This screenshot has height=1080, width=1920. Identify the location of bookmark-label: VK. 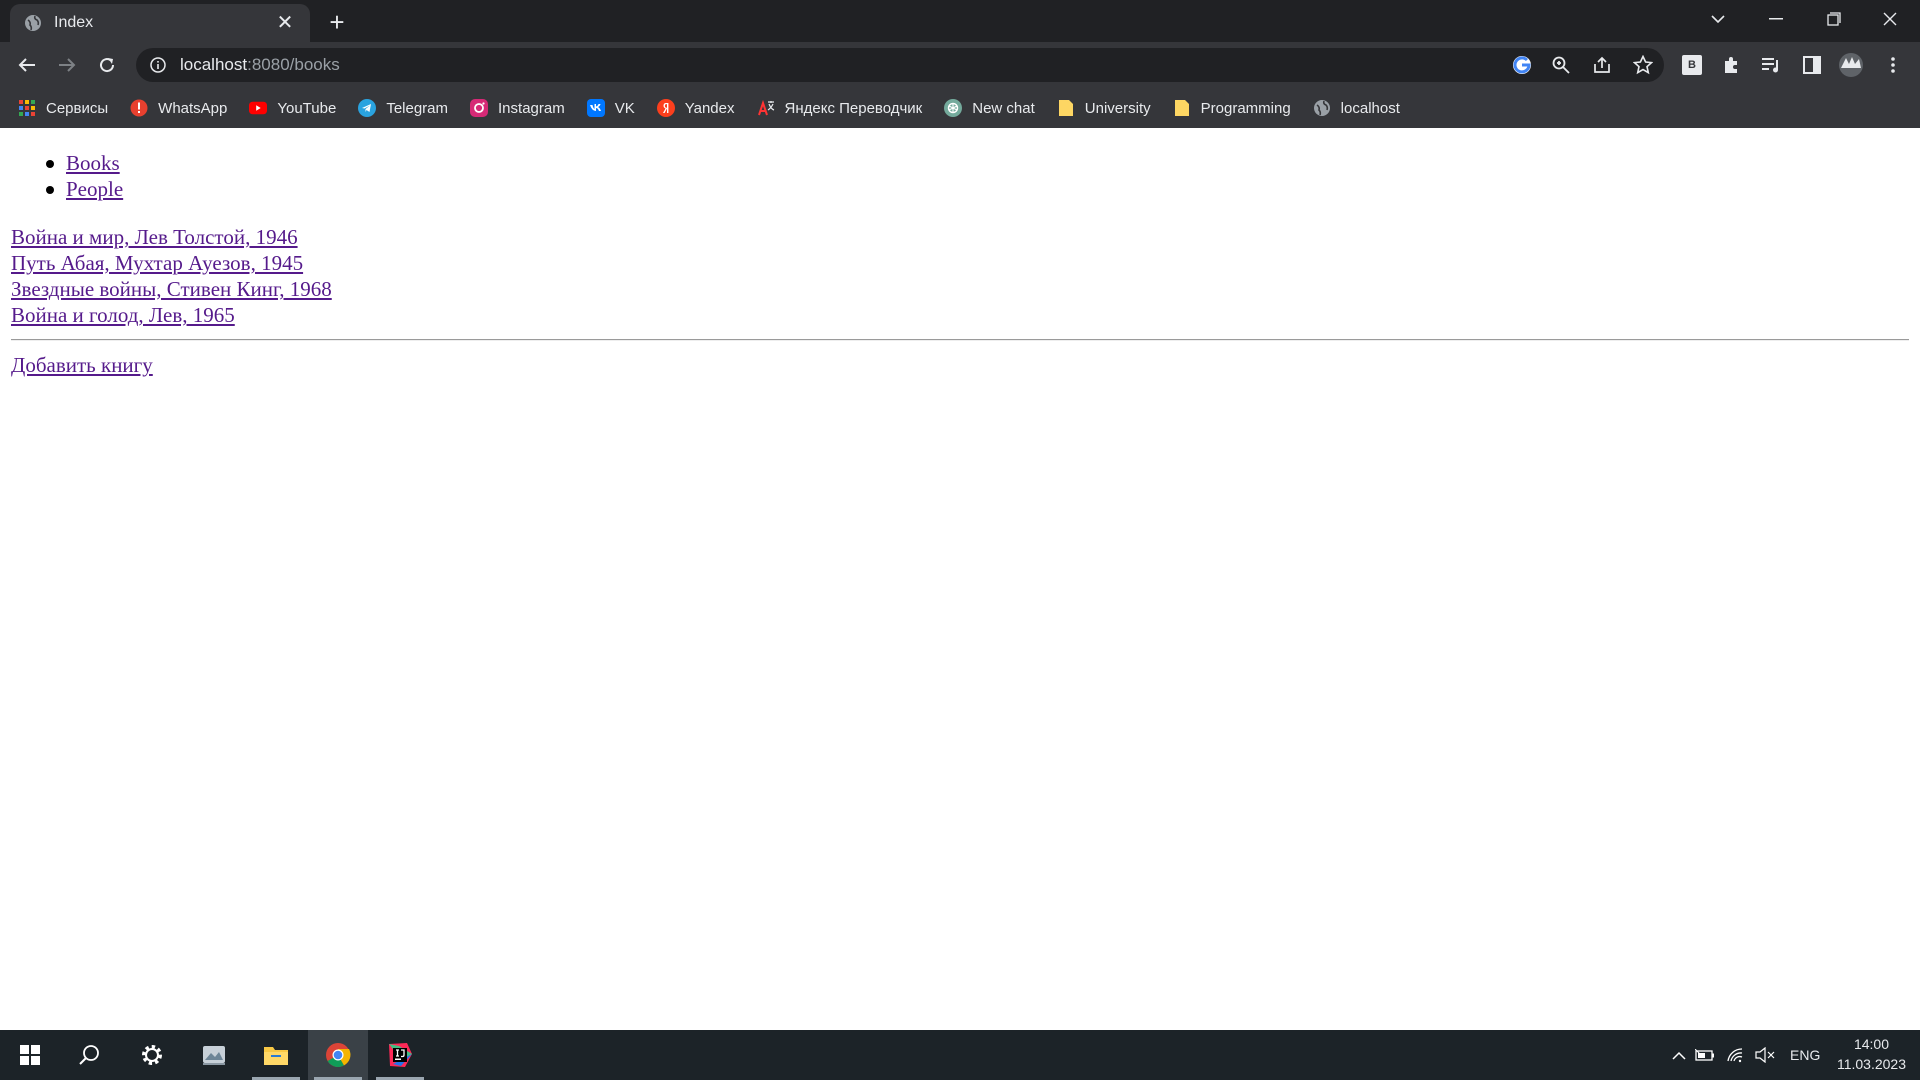
(624, 108).